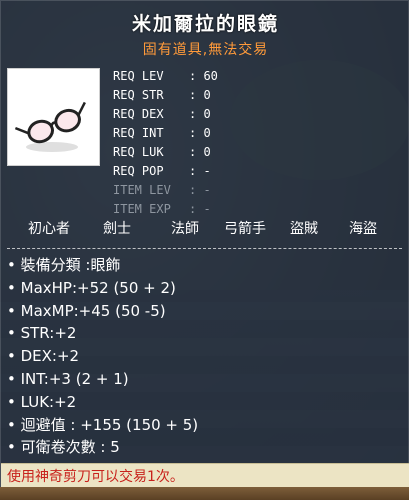  Describe the element at coordinates (162, 95) in the screenshot. I see `req-str: REQ STR: 0` at that location.